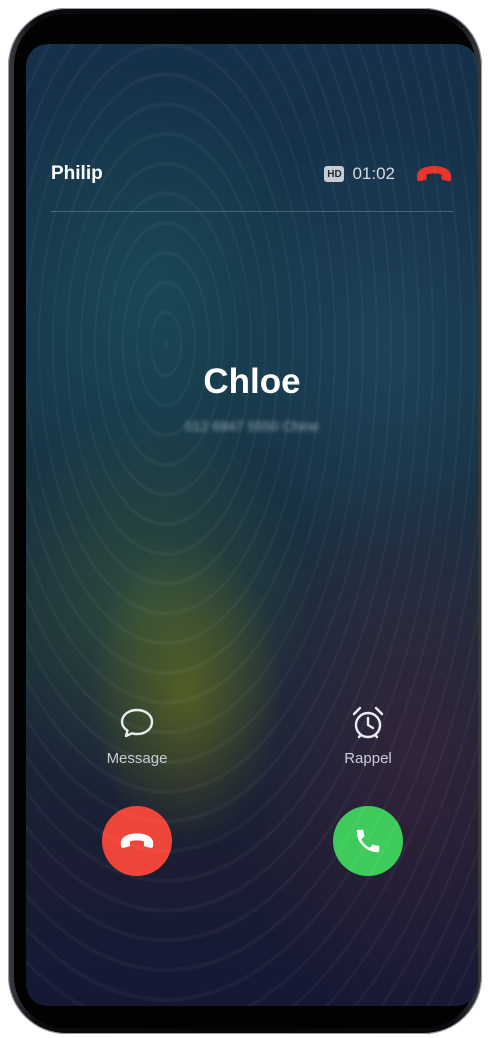 The image size is (488, 1038). What do you see at coordinates (137, 758) in the screenshot?
I see `message-label: Message` at bounding box center [137, 758].